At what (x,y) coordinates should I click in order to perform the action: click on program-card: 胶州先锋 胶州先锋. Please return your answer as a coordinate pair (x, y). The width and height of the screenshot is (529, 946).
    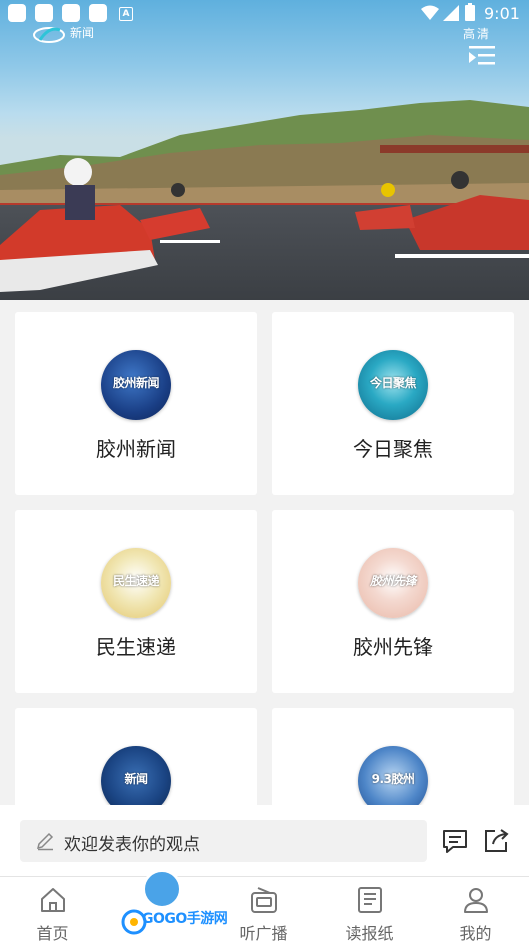
    Looking at the image, I should click on (393, 601).